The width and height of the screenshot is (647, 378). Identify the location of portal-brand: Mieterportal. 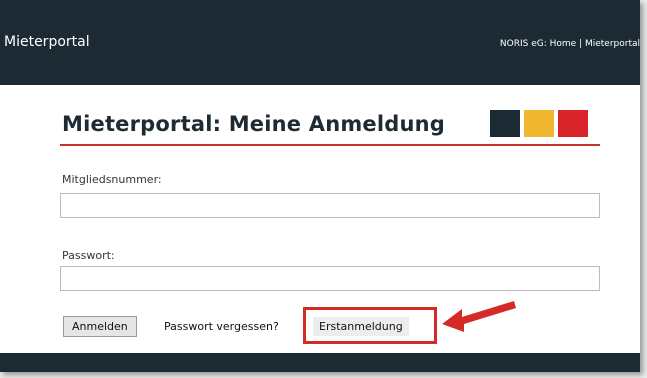
(47, 42).